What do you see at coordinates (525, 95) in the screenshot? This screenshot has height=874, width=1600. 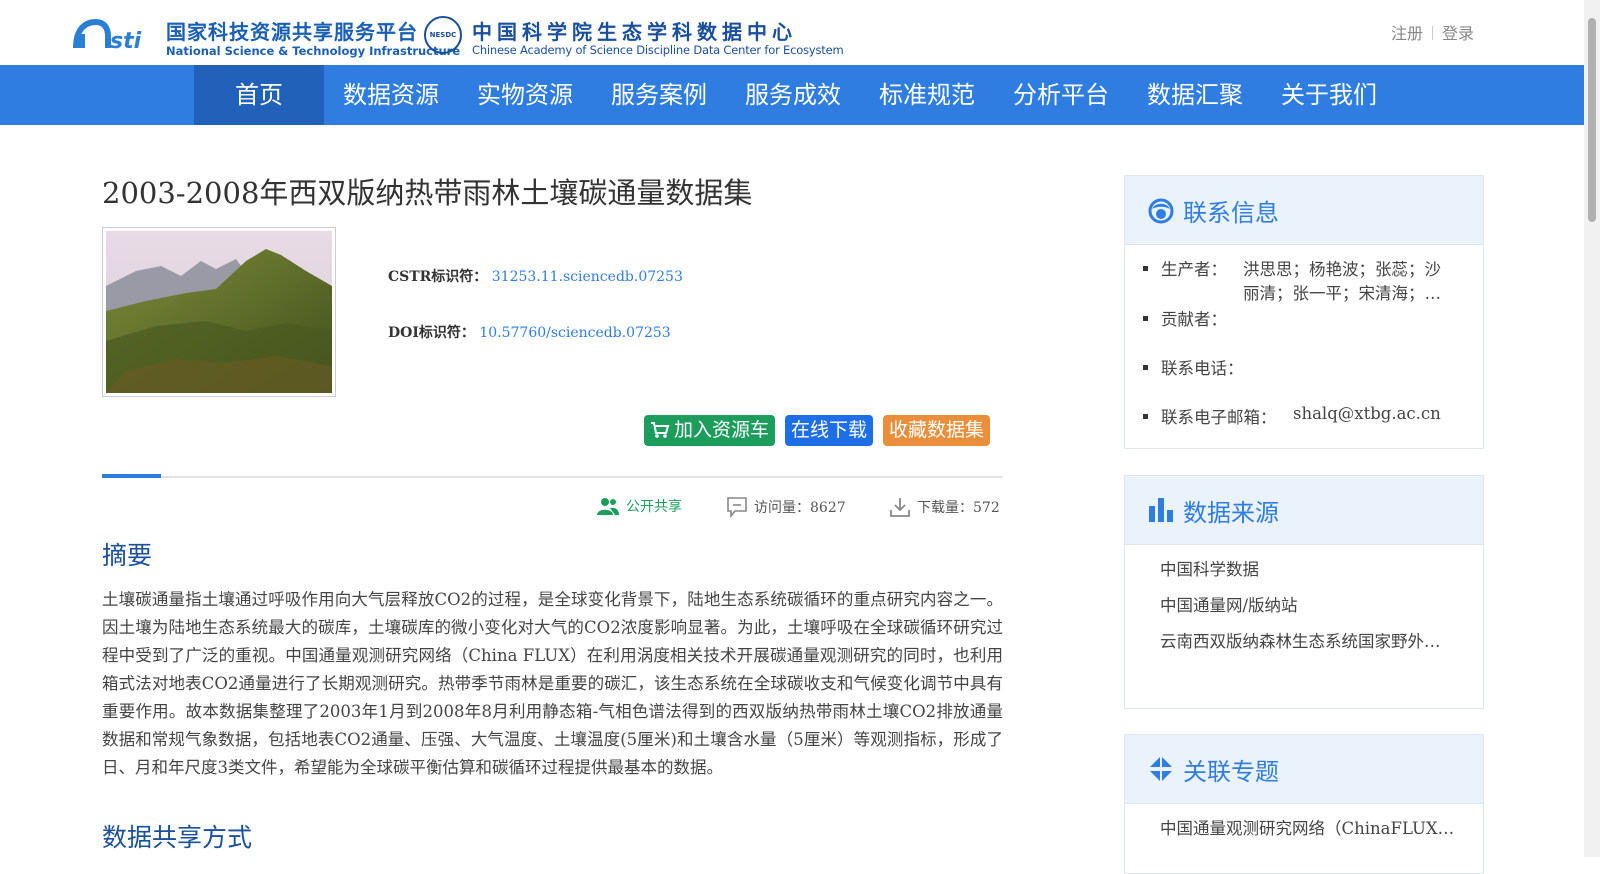 I see `nav-item-physical-resources: 实物资源` at bounding box center [525, 95].